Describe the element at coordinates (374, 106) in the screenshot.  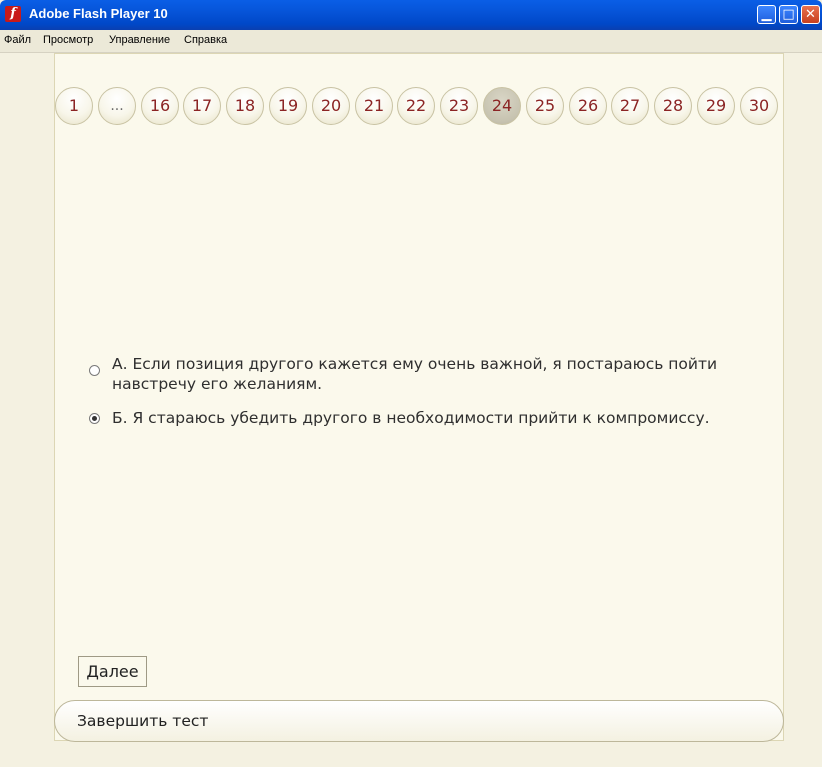
I see `page-button-21: 21` at that location.